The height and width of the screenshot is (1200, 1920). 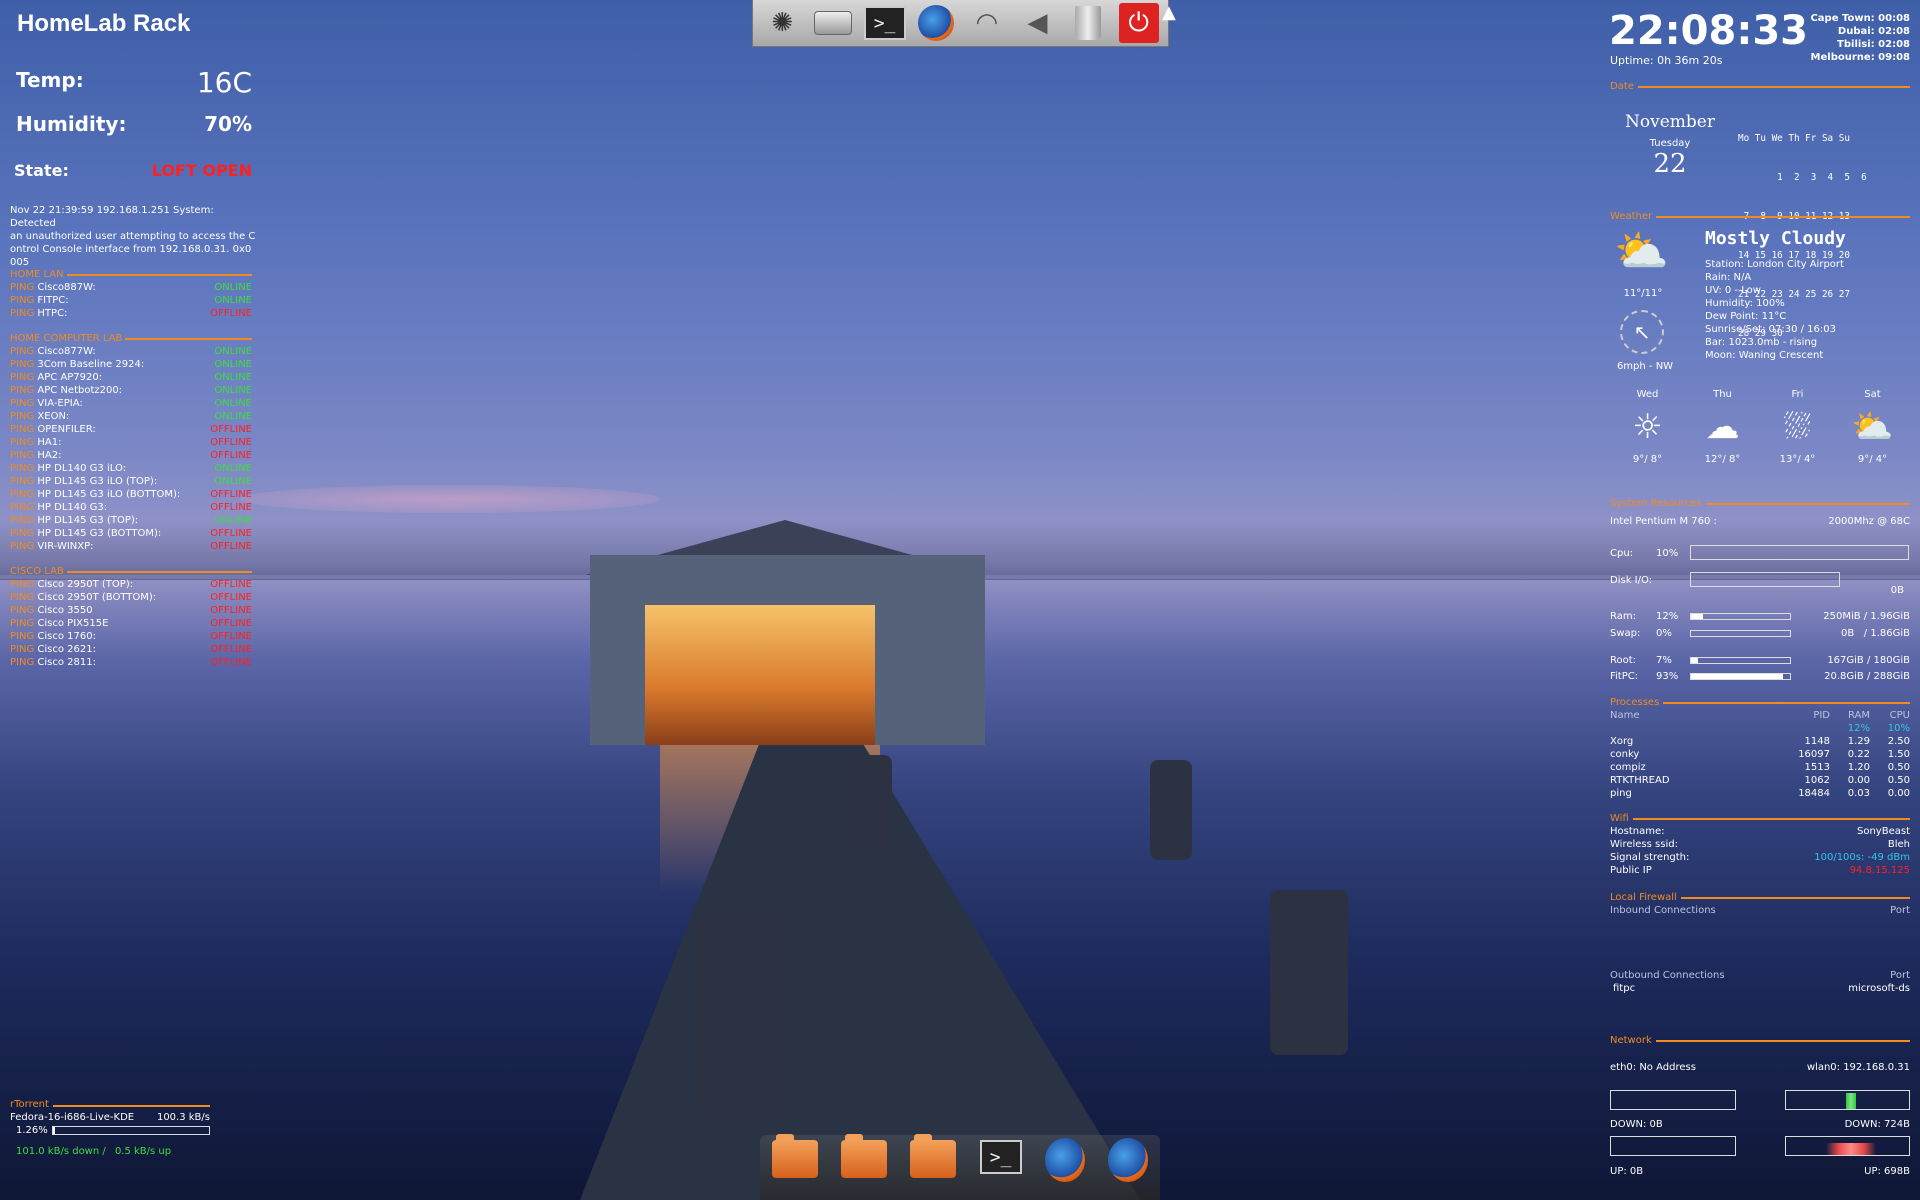 What do you see at coordinates (1775, 238) in the screenshot?
I see `weather-condition: Mostly Cloudy` at bounding box center [1775, 238].